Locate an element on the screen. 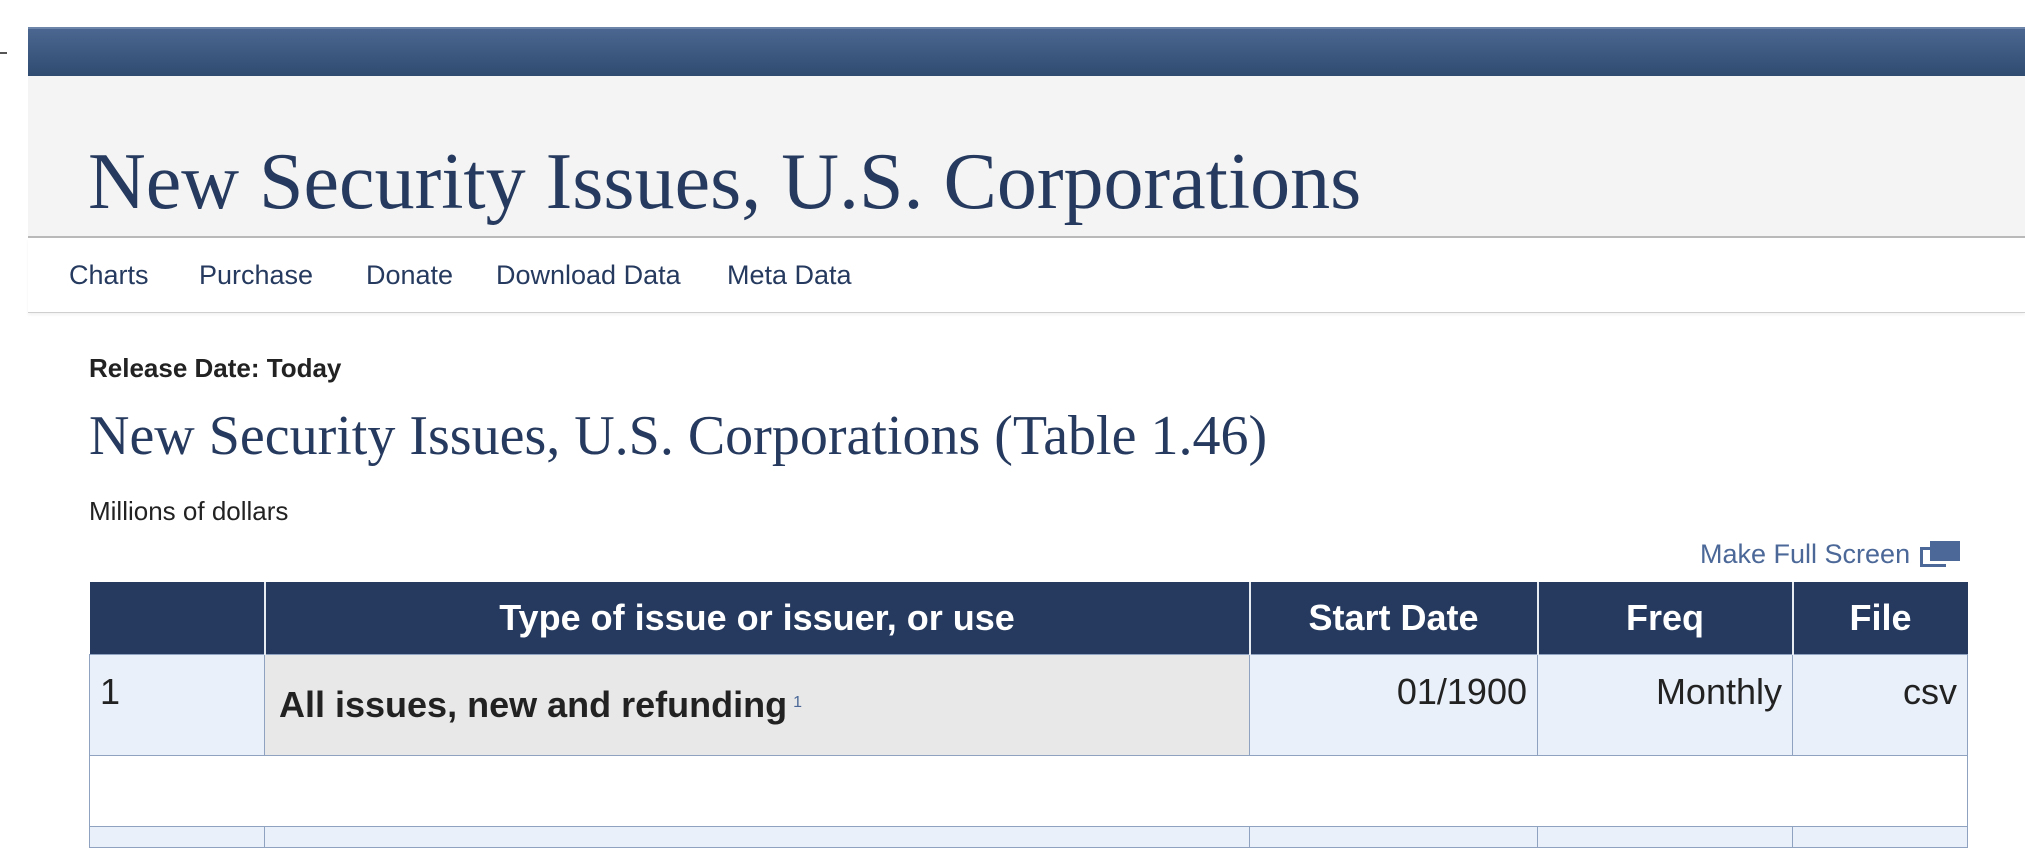  release-date: Release Date: Today is located at coordinates (215, 368).